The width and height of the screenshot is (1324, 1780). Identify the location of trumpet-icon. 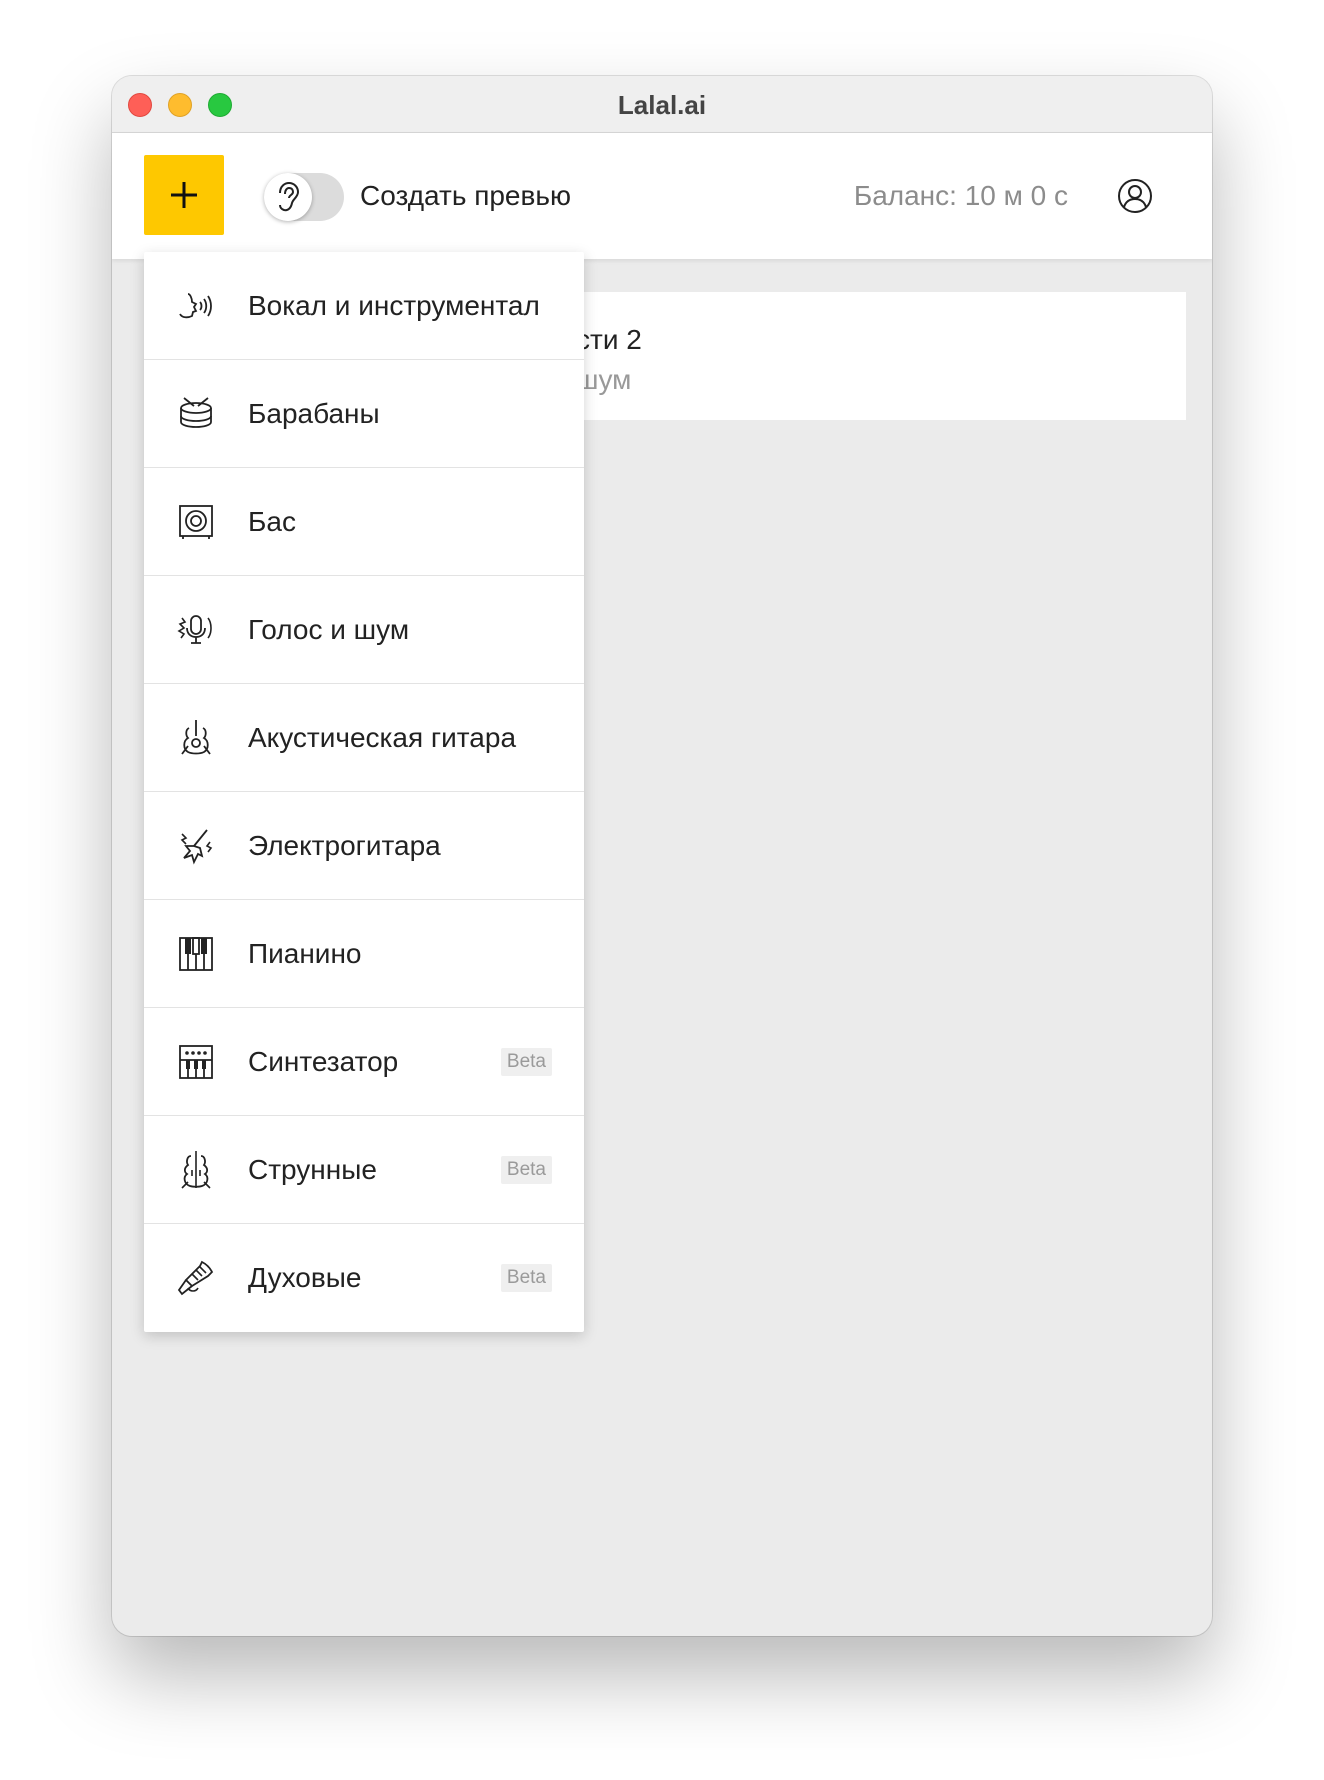
(195, 1278).